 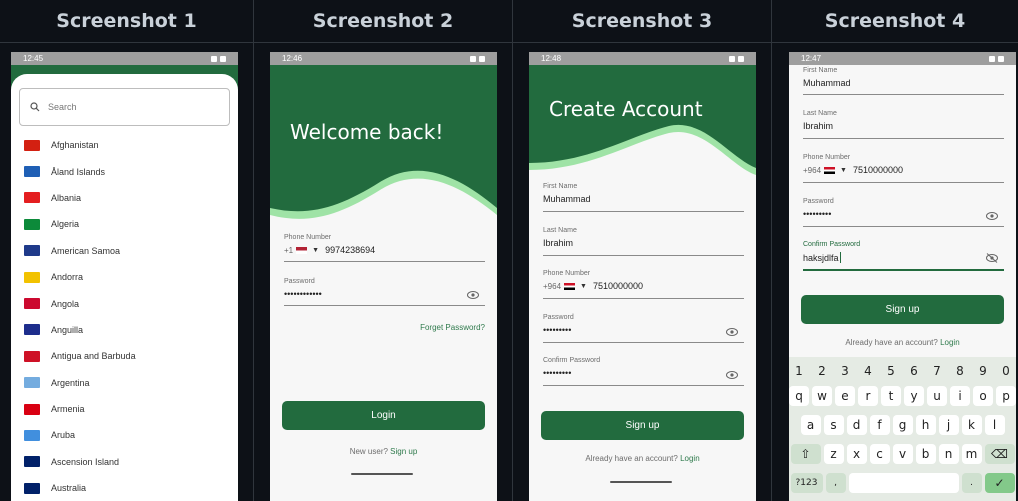 What do you see at coordinates (833, 454) in the screenshot?
I see `key-z: z` at bounding box center [833, 454].